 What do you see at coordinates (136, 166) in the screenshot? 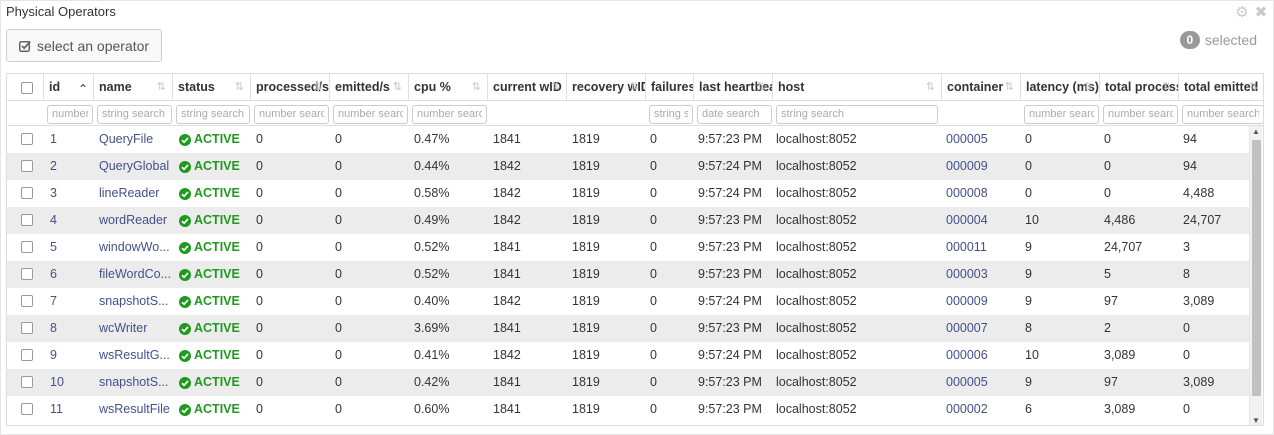
I see `cell-name: QueryGlobal` at bounding box center [136, 166].